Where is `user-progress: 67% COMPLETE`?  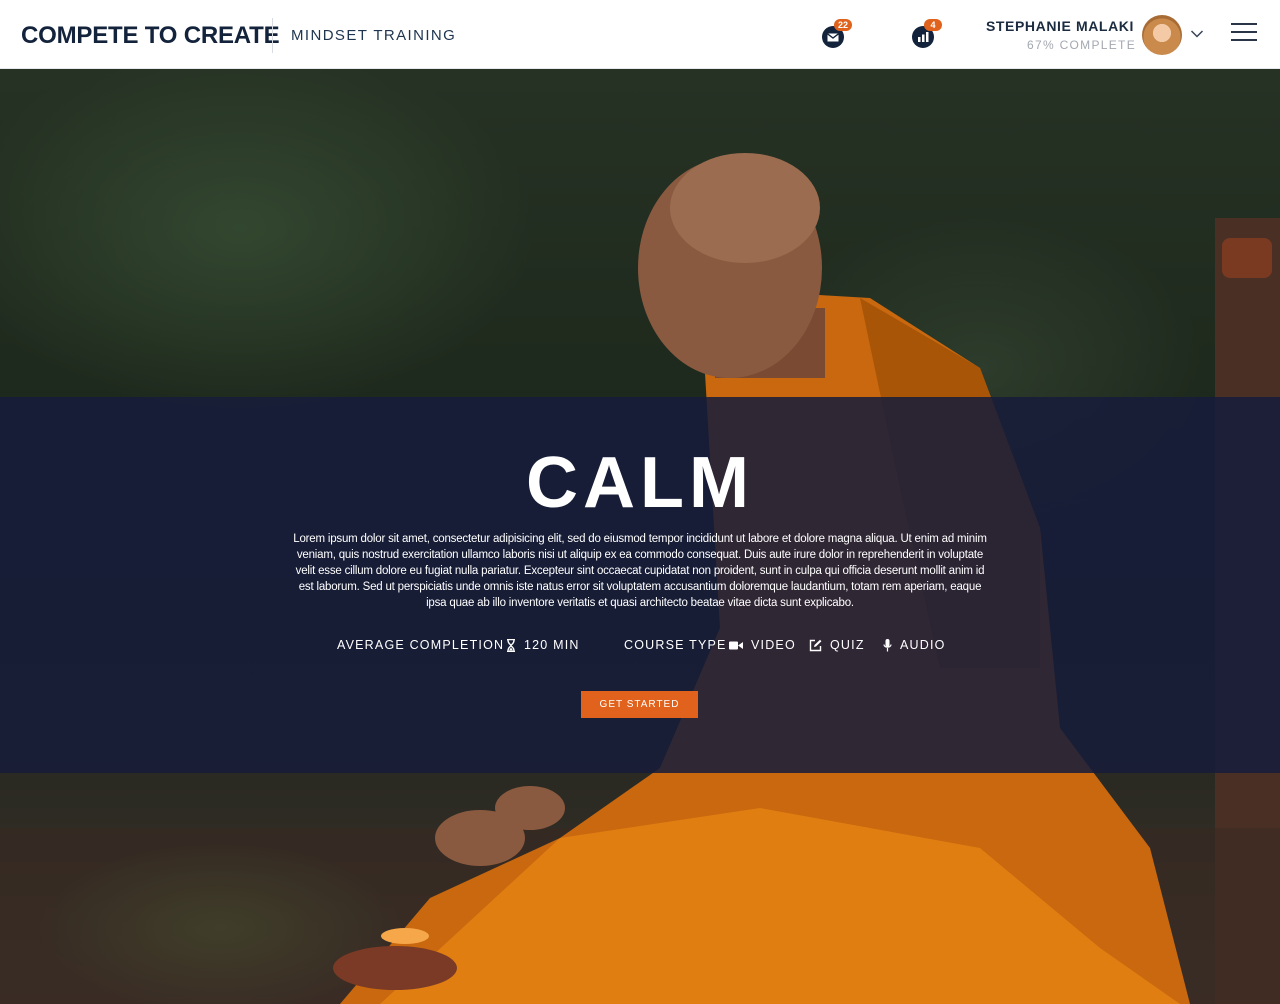
user-progress: 67% COMPLETE is located at coordinates (1081, 45).